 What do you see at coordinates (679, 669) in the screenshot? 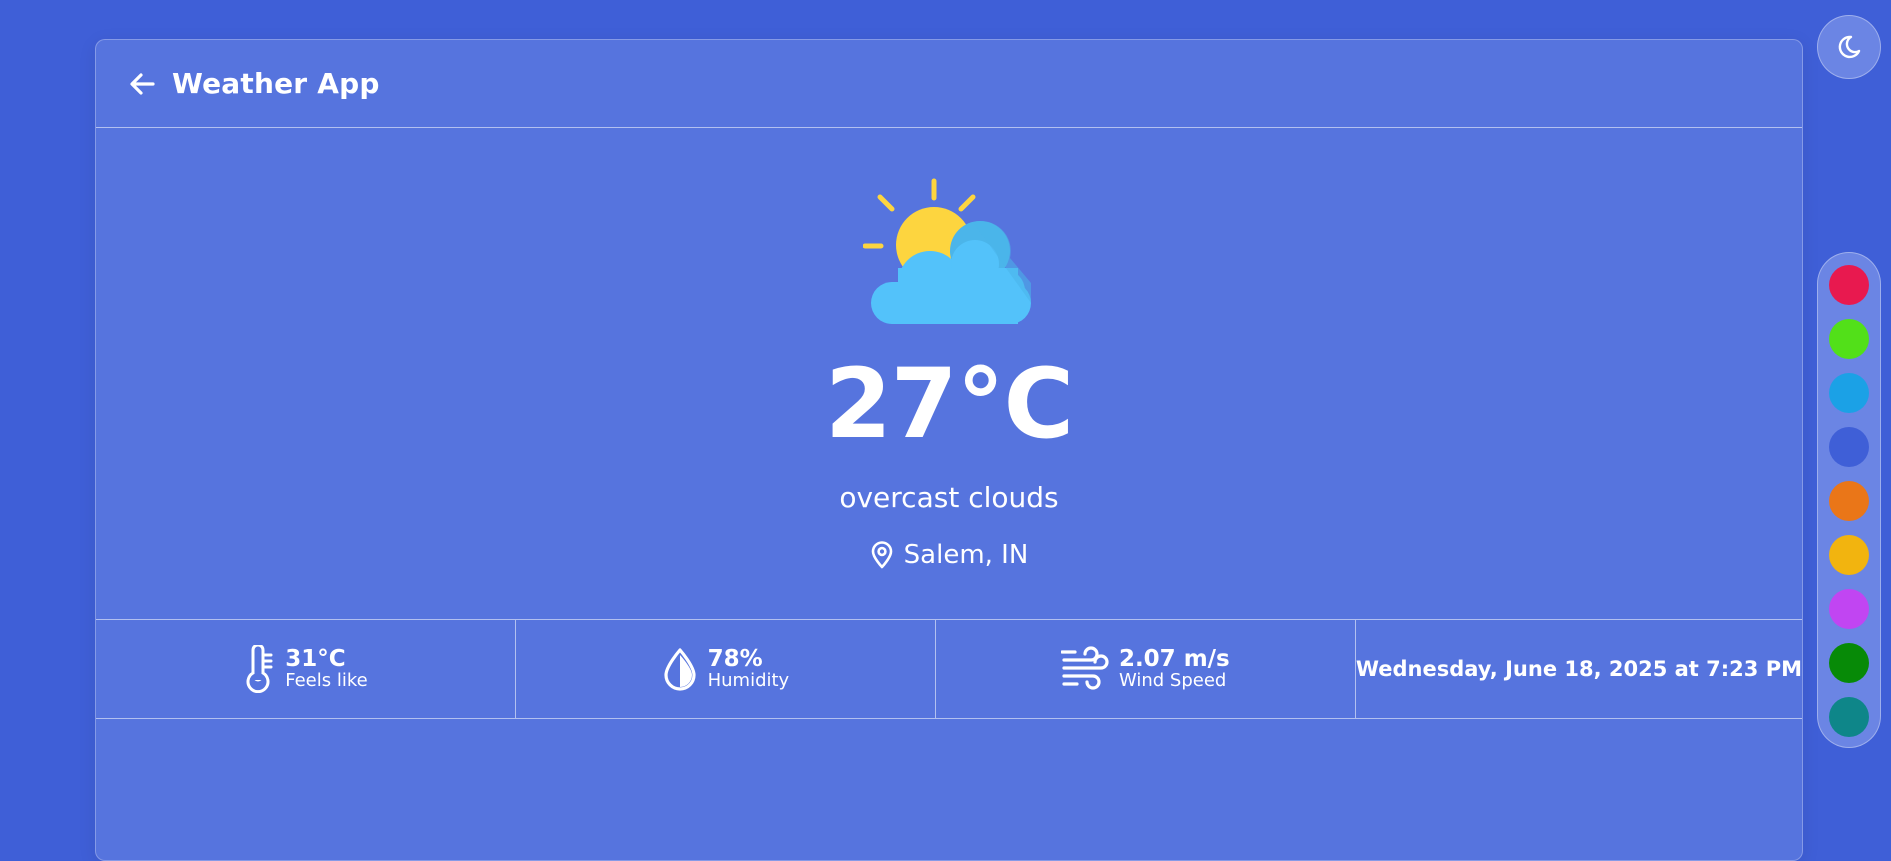
I see `droplet-icon` at bounding box center [679, 669].